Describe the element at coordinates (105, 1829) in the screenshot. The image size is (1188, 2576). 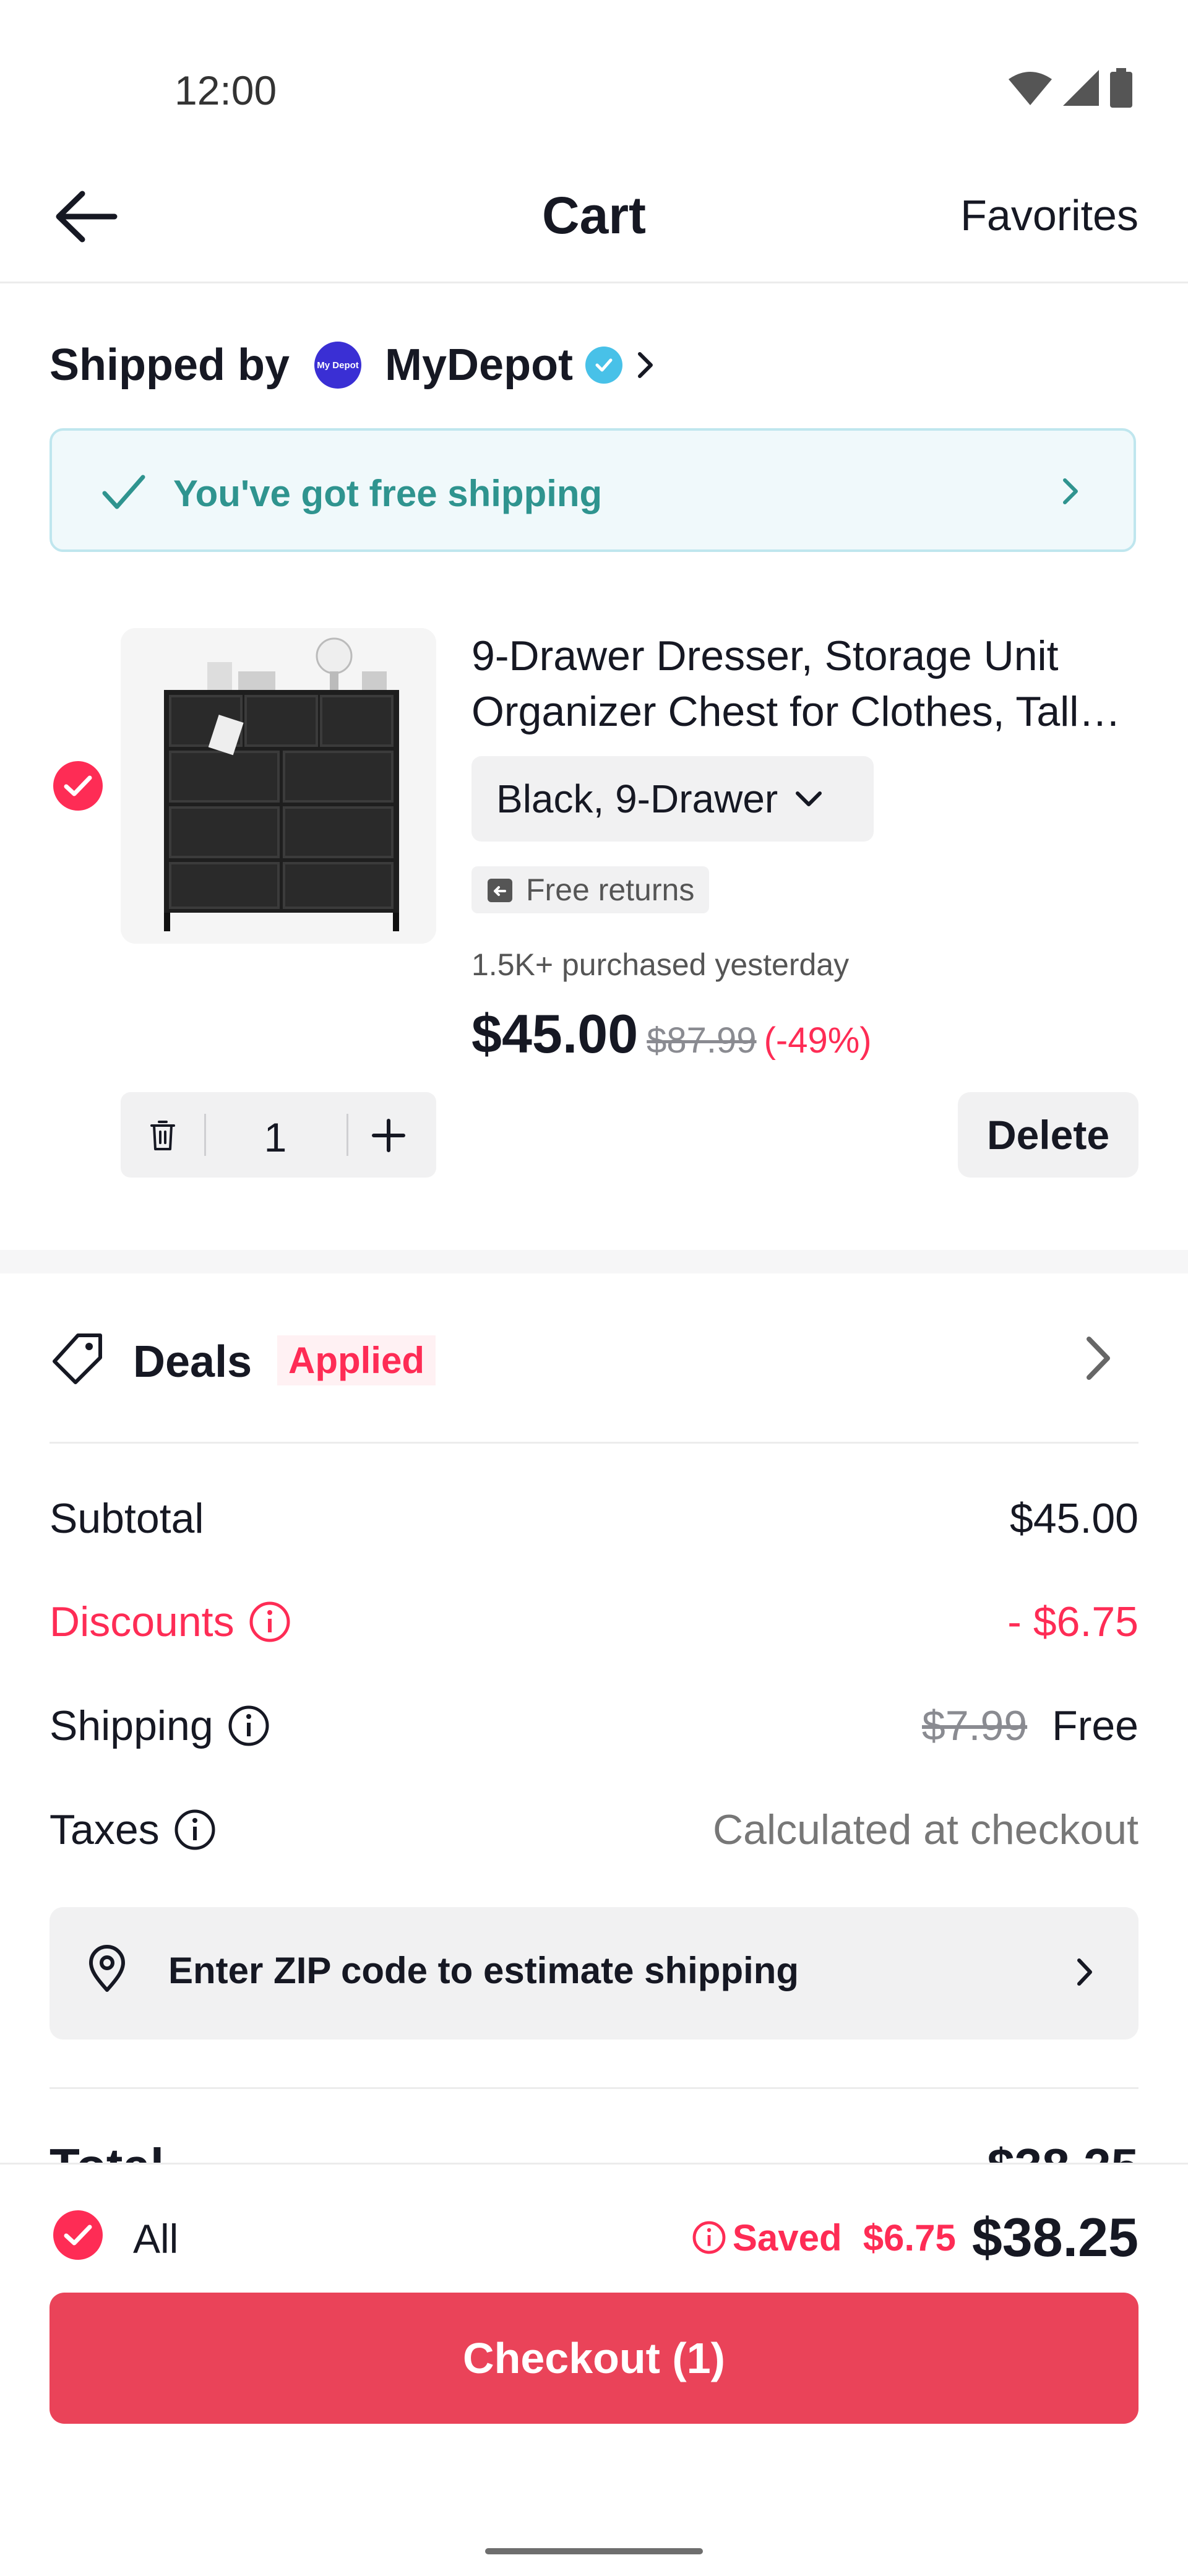
I see `taxes-label: Taxes` at that location.